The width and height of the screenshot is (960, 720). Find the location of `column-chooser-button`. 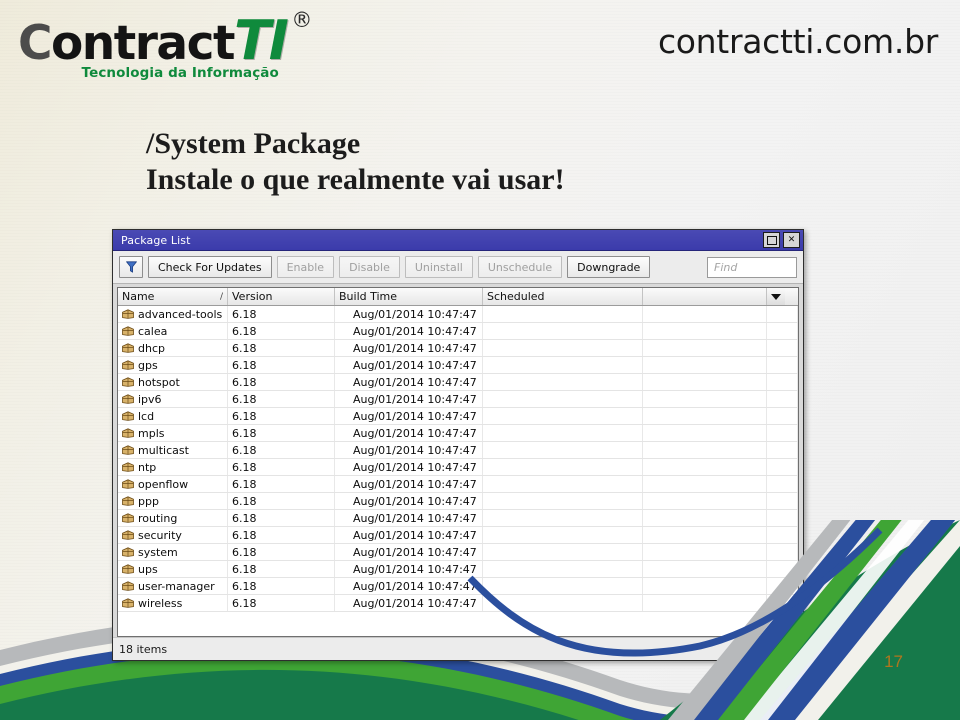

column-chooser-button is located at coordinates (776, 296).